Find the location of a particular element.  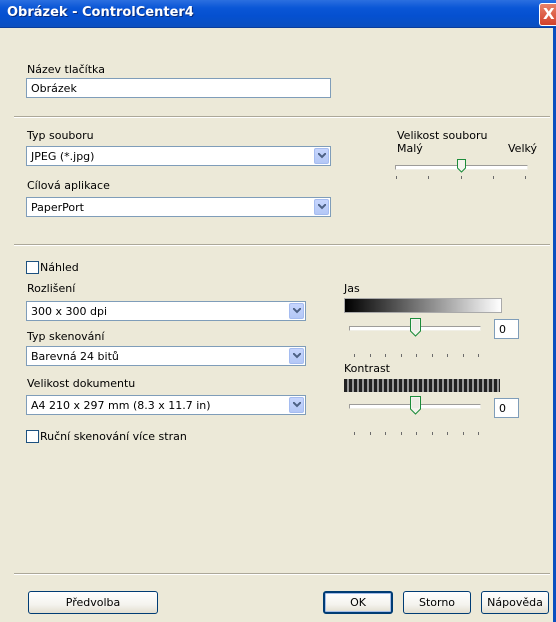

contrast-value-input: 0 is located at coordinates (506, 408).